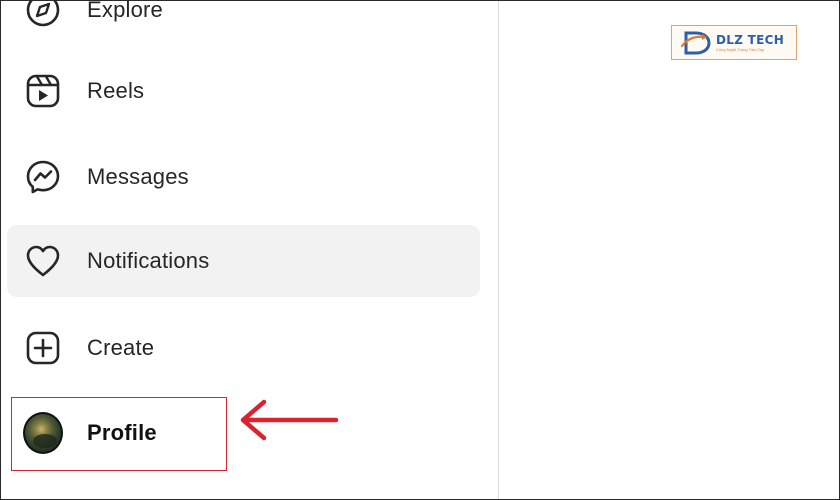  I want to click on reels-icon, so click(43, 91).